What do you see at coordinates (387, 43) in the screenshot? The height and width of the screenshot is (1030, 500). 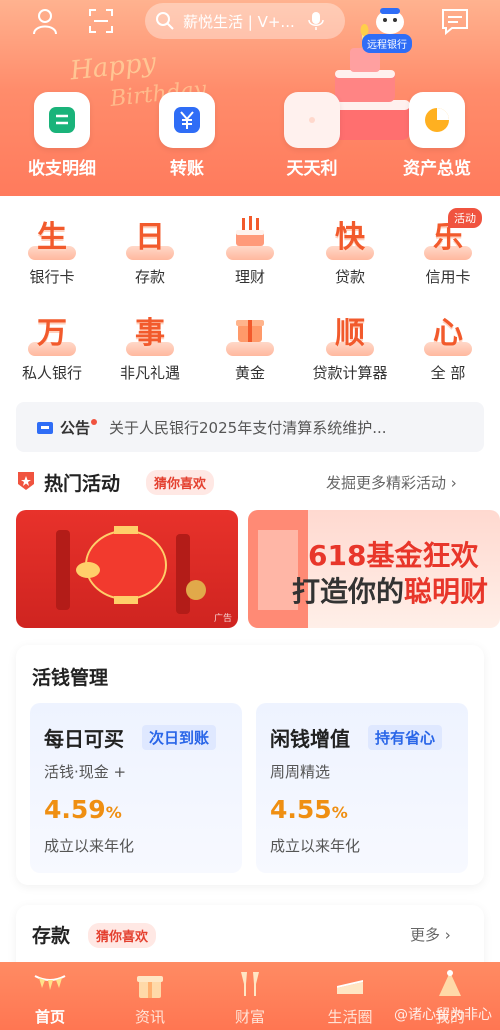 I see `remote-bank-badge: 远程银行` at bounding box center [387, 43].